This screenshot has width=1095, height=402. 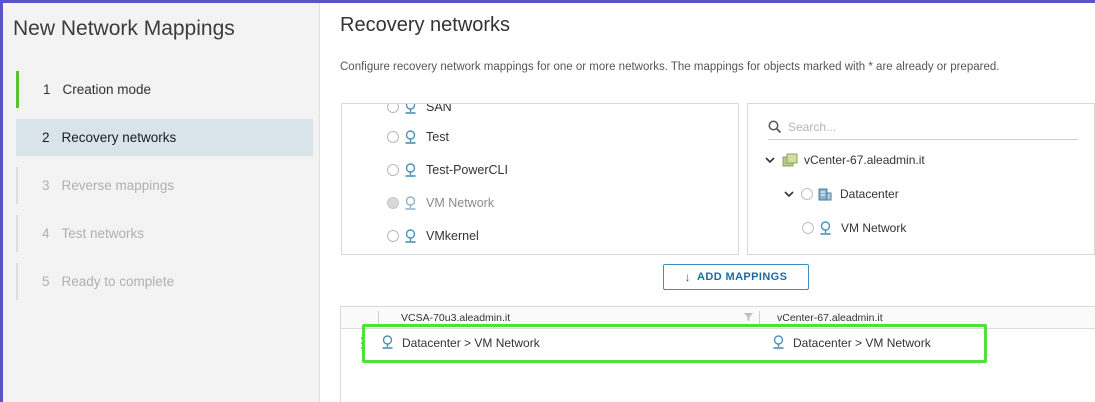 What do you see at coordinates (864, 160) in the screenshot?
I see `vcenter-label: vCenter-67.aleadmin.it` at bounding box center [864, 160].